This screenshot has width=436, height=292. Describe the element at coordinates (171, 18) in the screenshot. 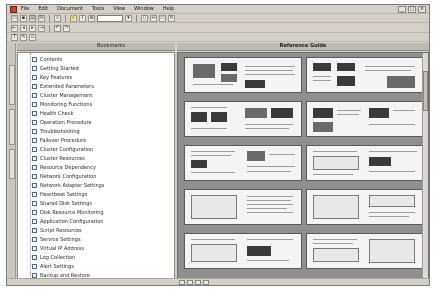

I see `rotate-icon: ↻` at that location.